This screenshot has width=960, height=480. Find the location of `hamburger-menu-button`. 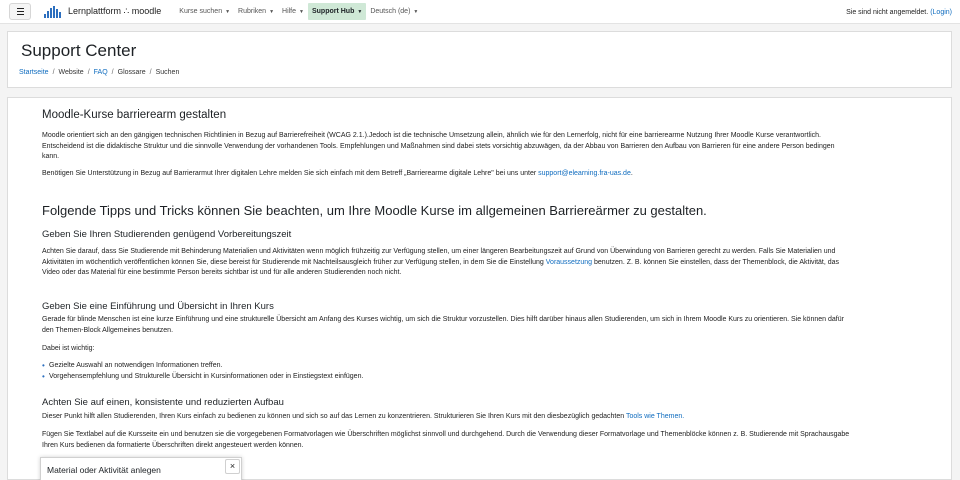

hamburger-menu-button is located at coordinates (20, 11).